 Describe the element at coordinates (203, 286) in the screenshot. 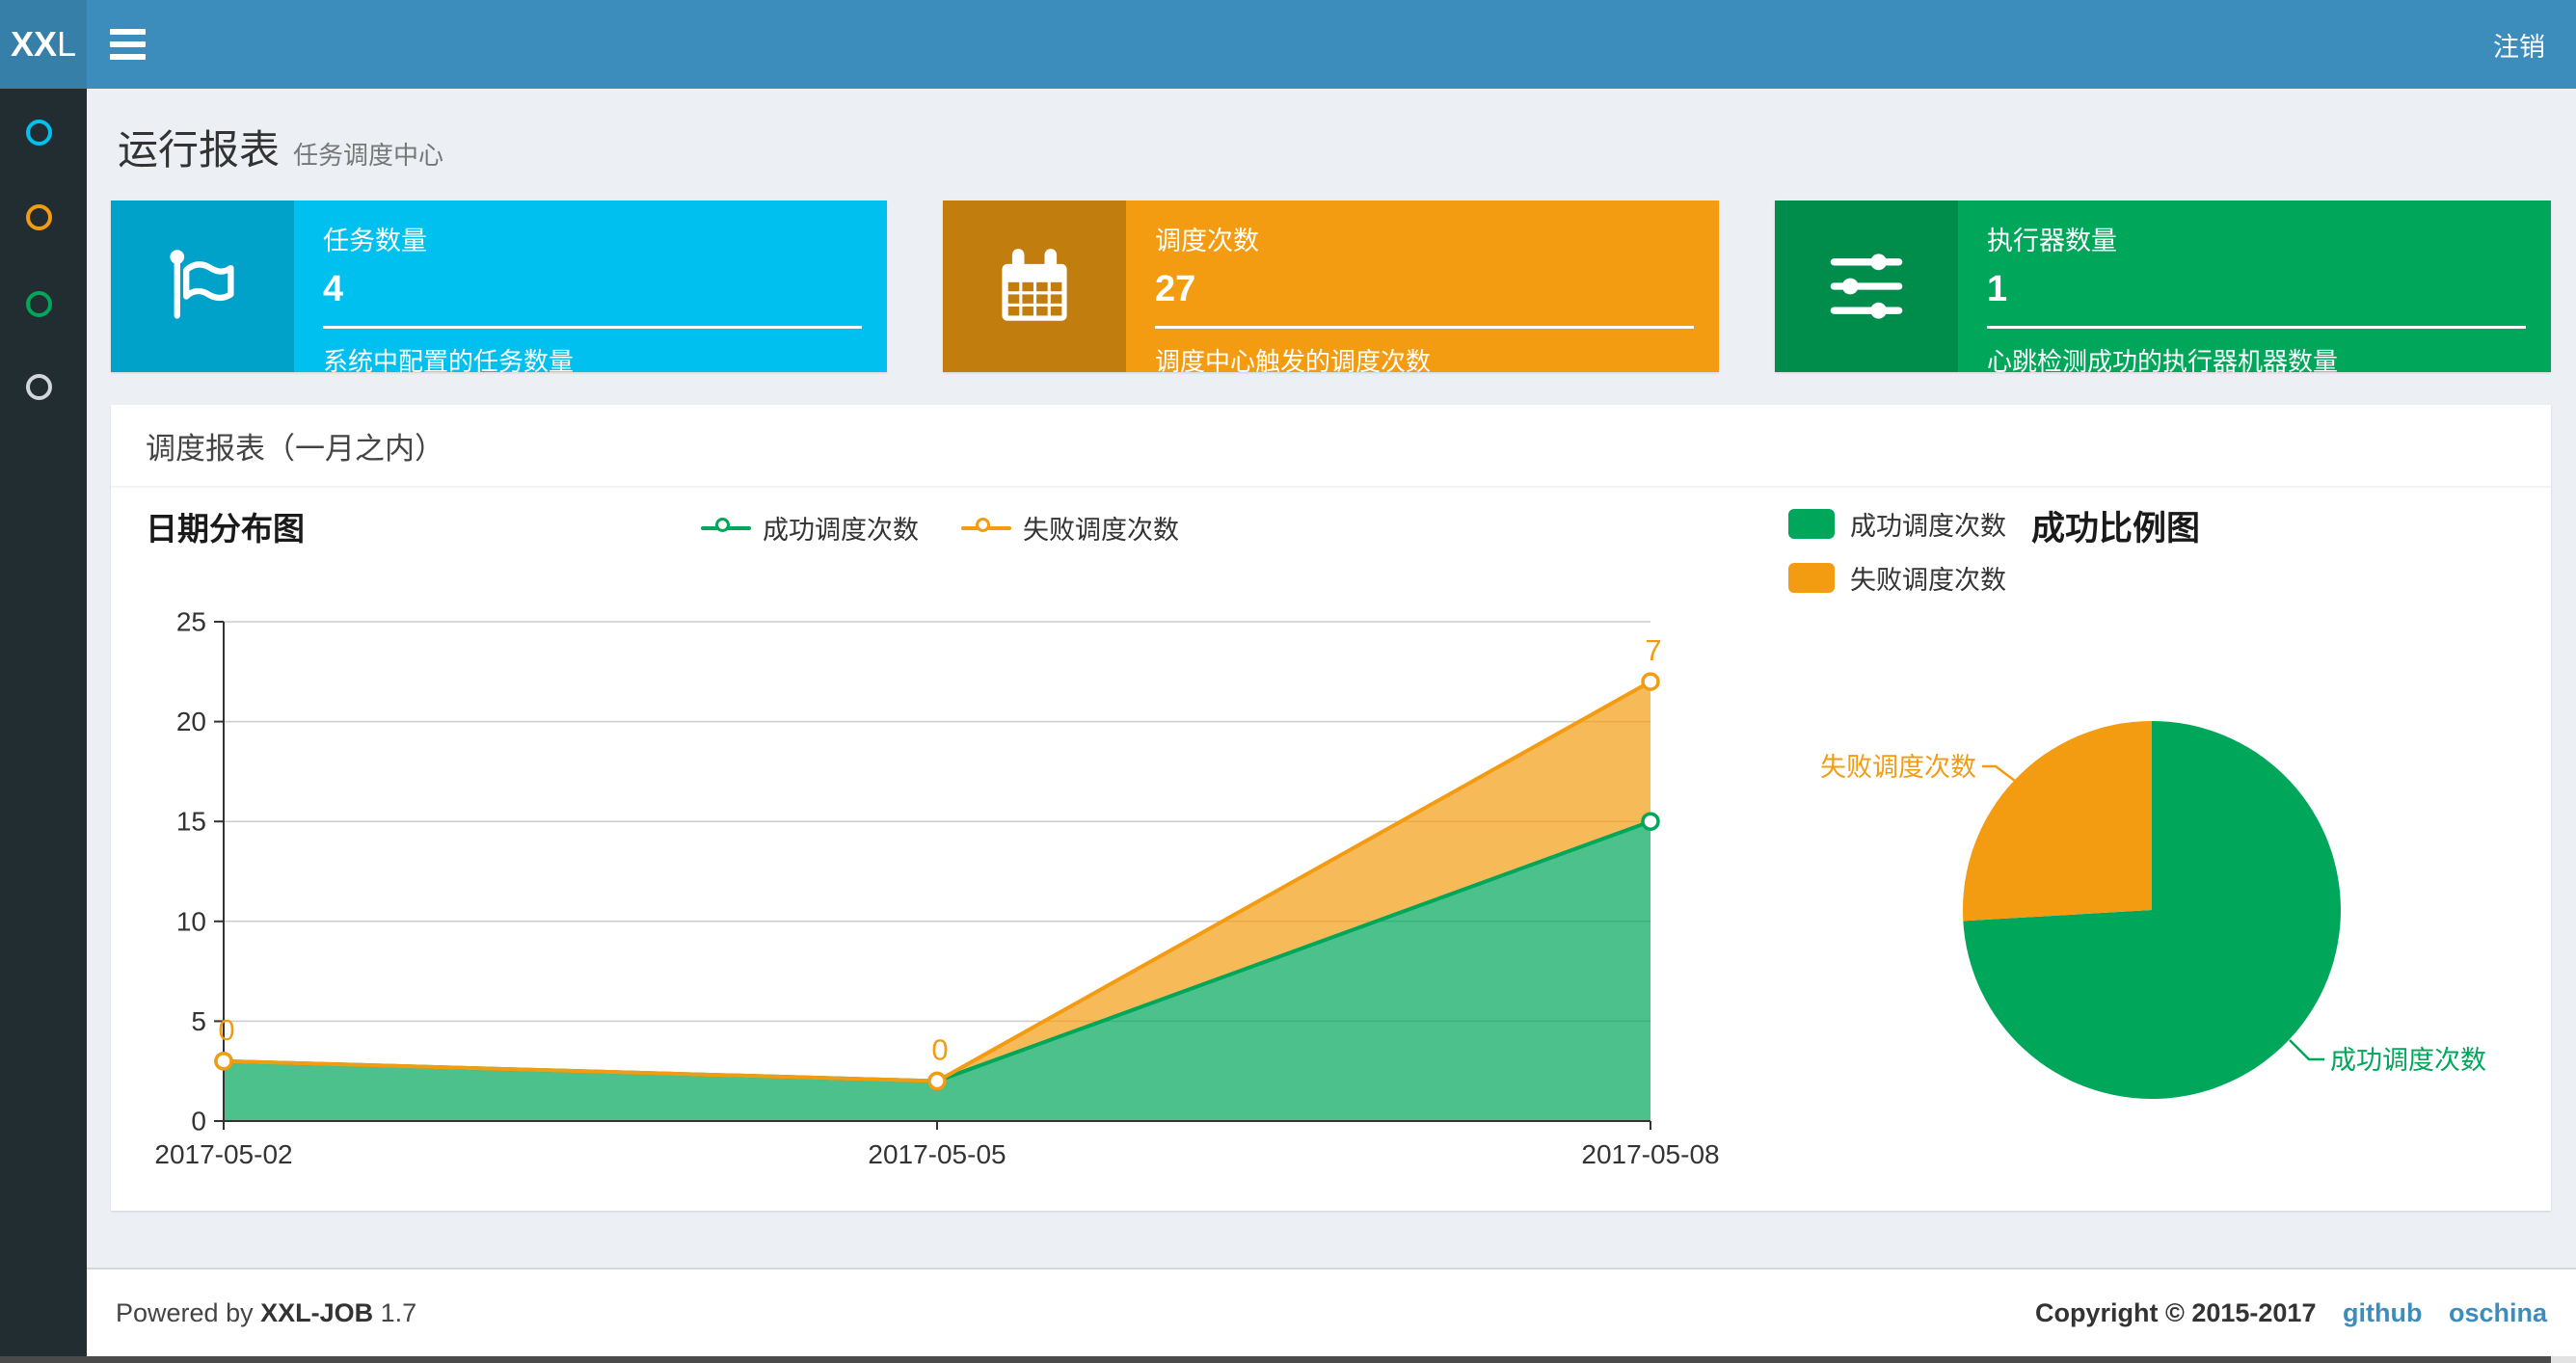

I see `flag-icon` at that location.